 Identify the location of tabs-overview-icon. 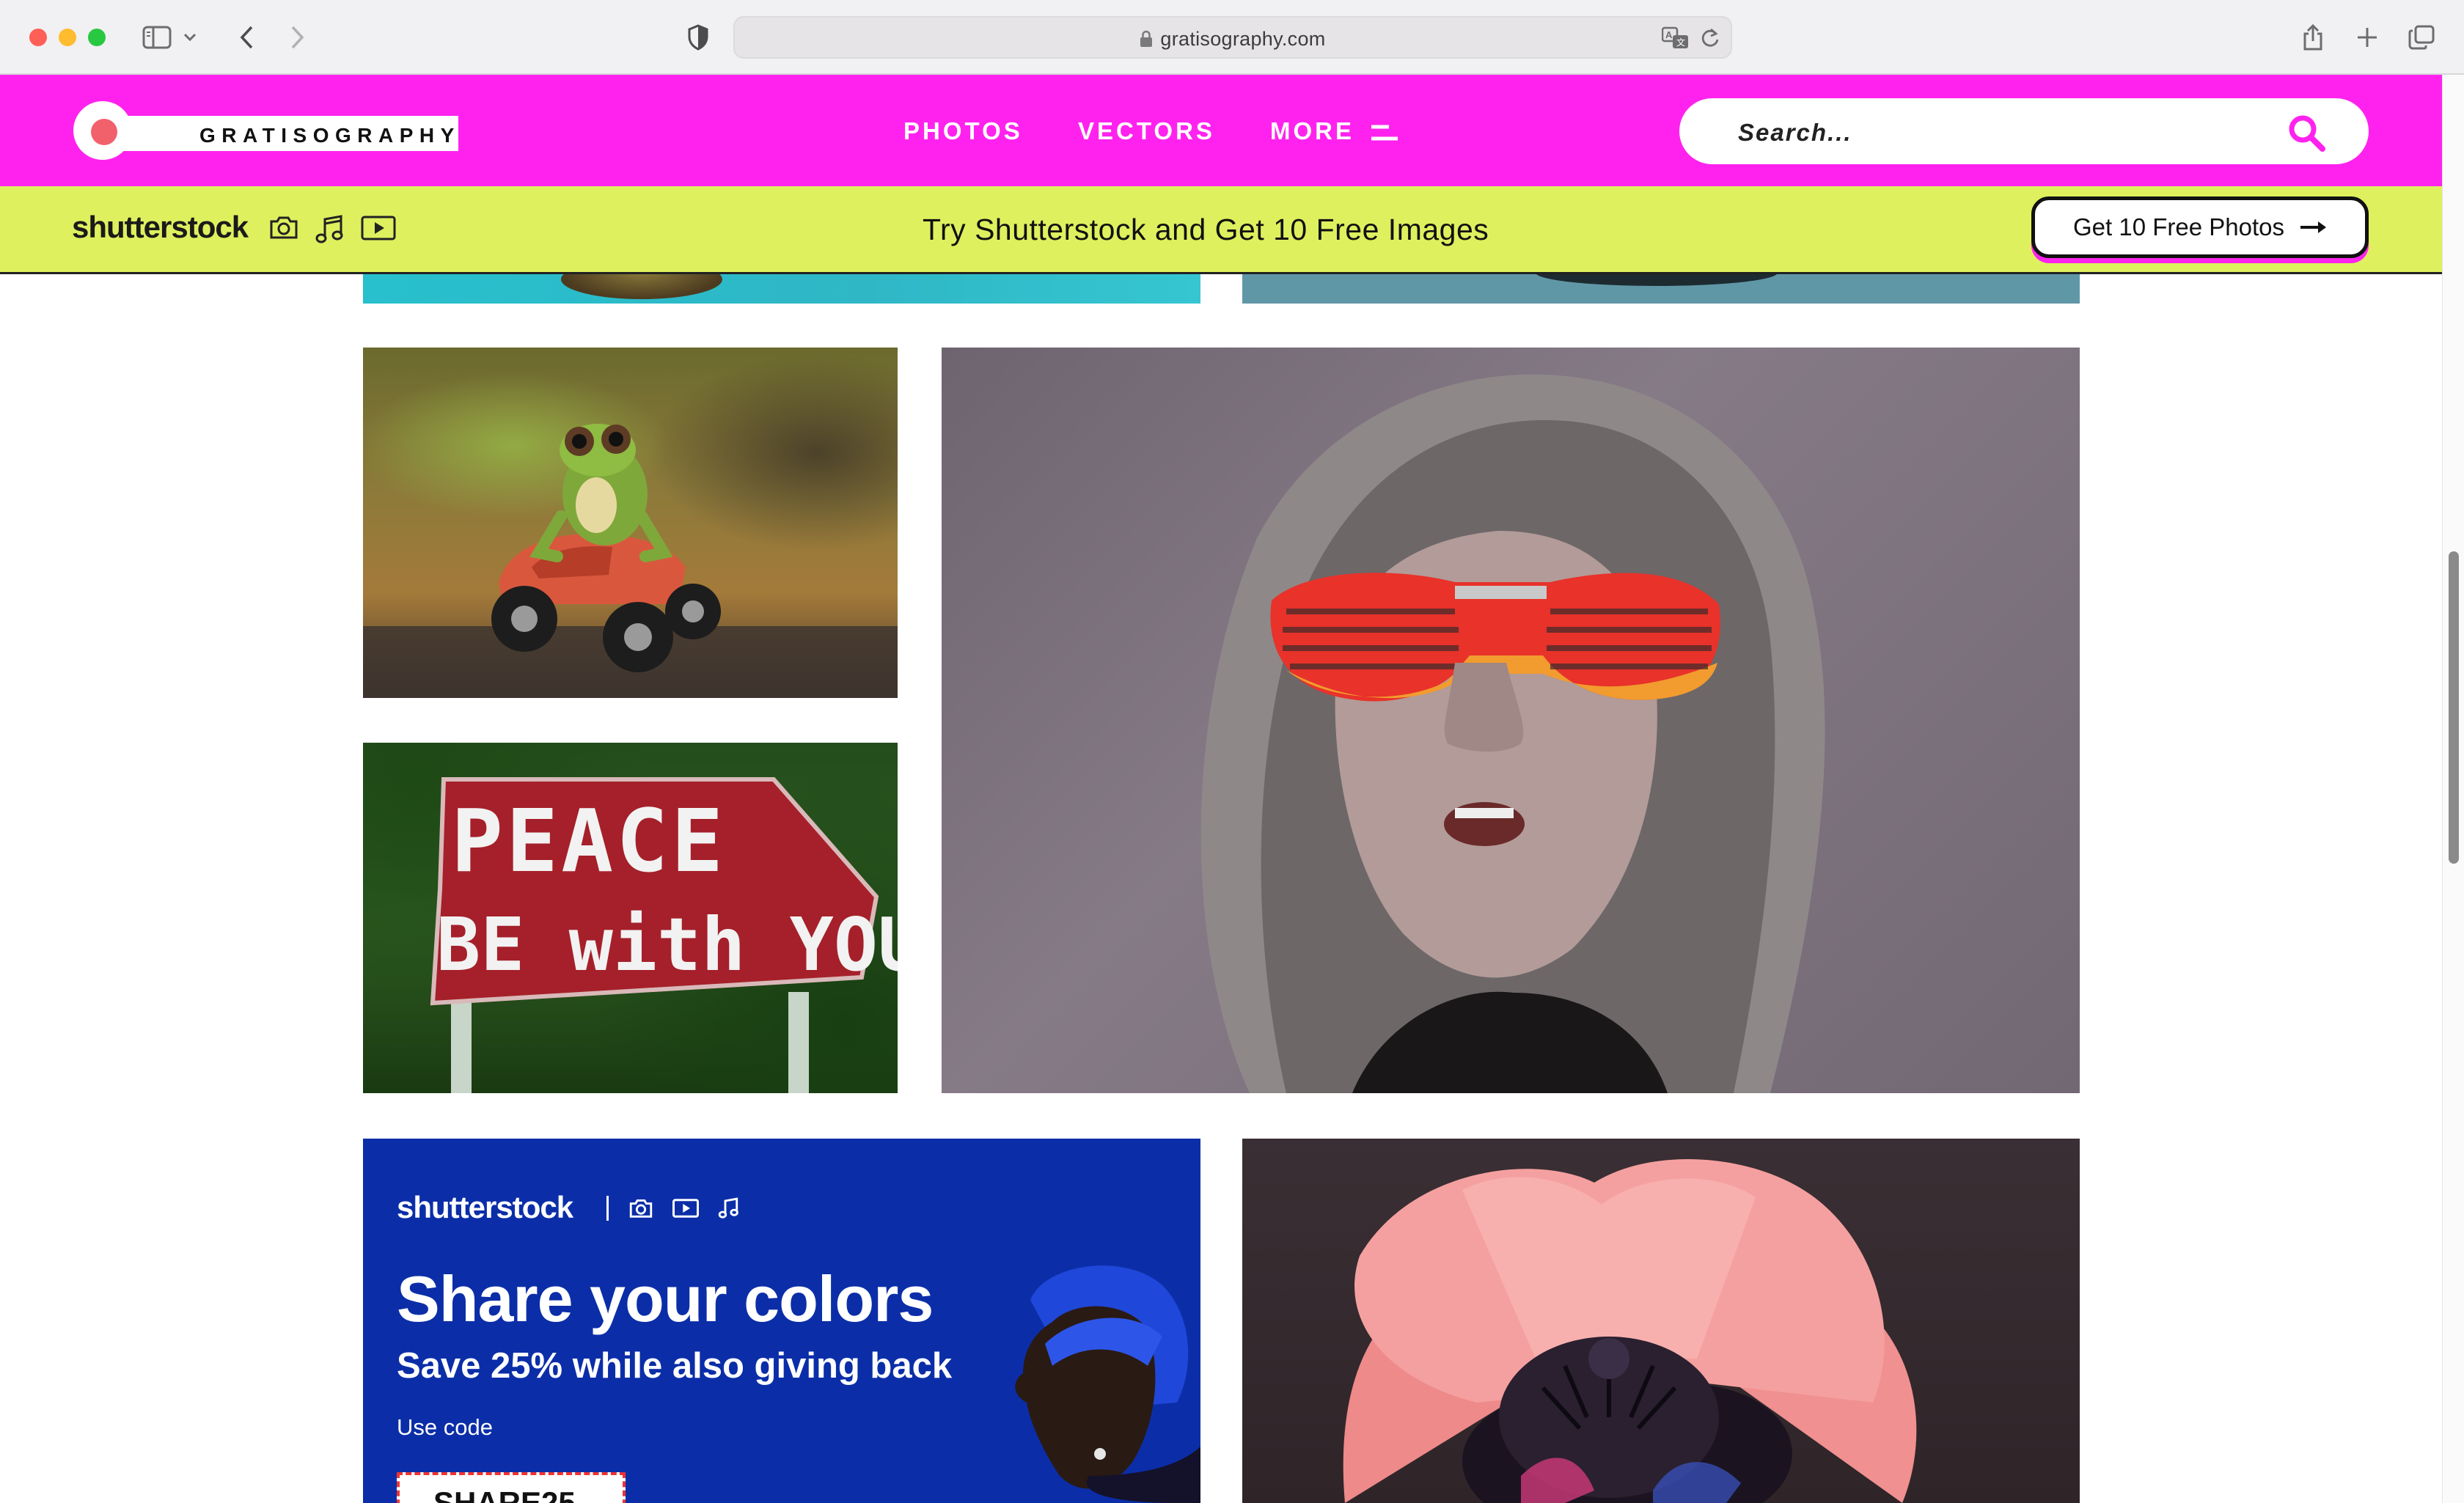
(2421, 37).